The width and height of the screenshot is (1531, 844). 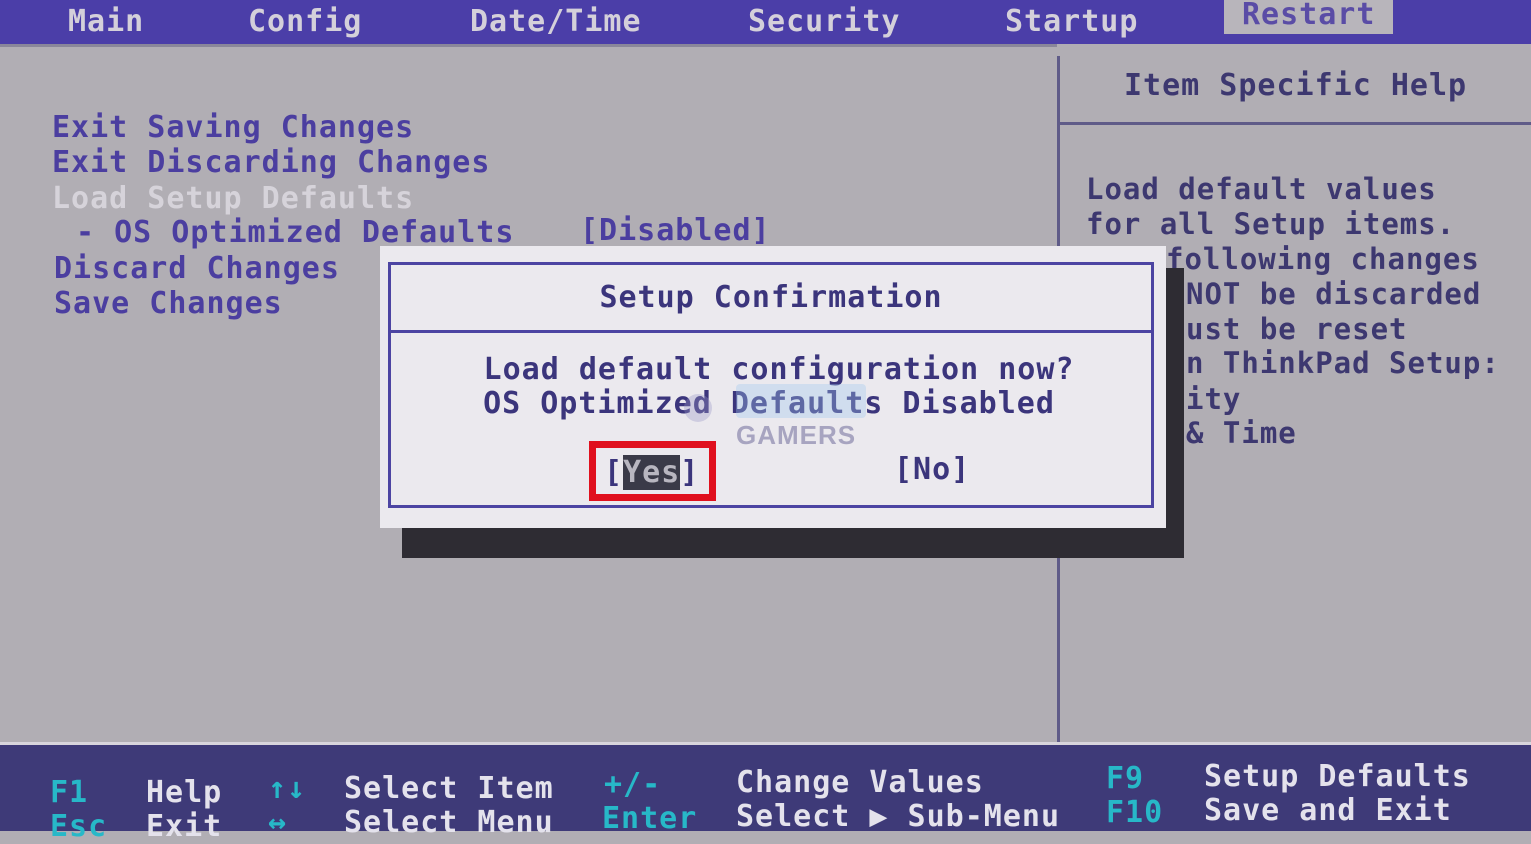 I want to click on yes-button: [Yes], so click(x=651, y=472).